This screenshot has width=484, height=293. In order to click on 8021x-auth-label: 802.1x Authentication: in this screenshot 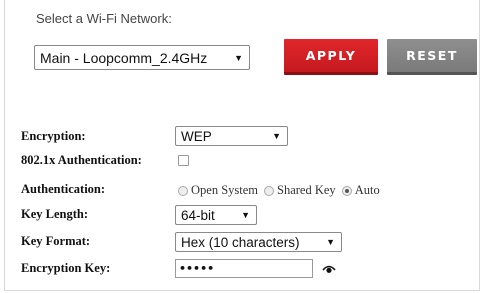, I will do `click(81, 160)`.